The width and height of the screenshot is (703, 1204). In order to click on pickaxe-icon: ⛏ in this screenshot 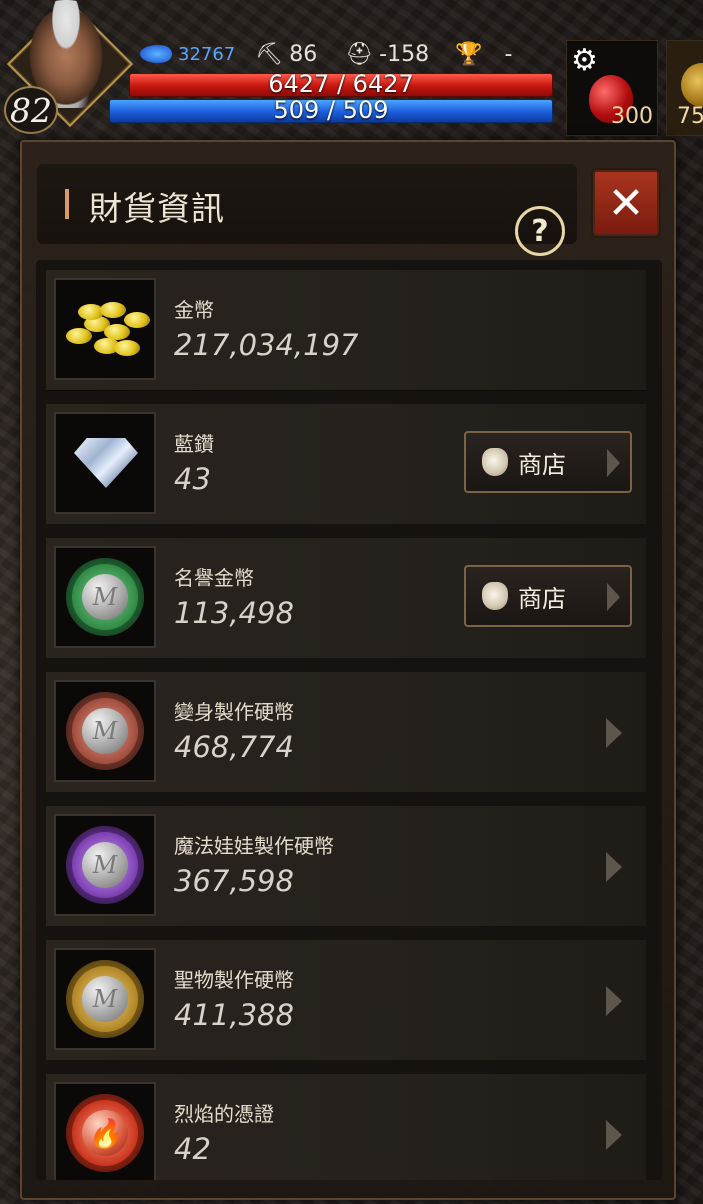, I will do `click(269, 54)`.